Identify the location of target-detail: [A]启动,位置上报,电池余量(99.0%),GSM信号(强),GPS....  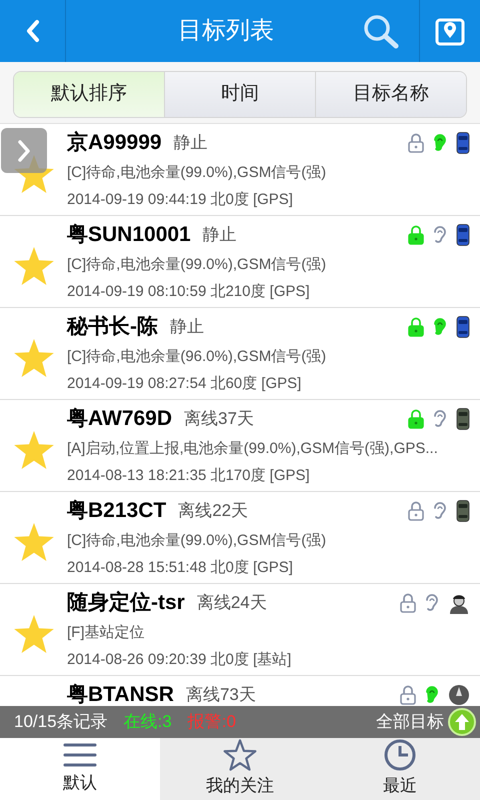
(253, 449).